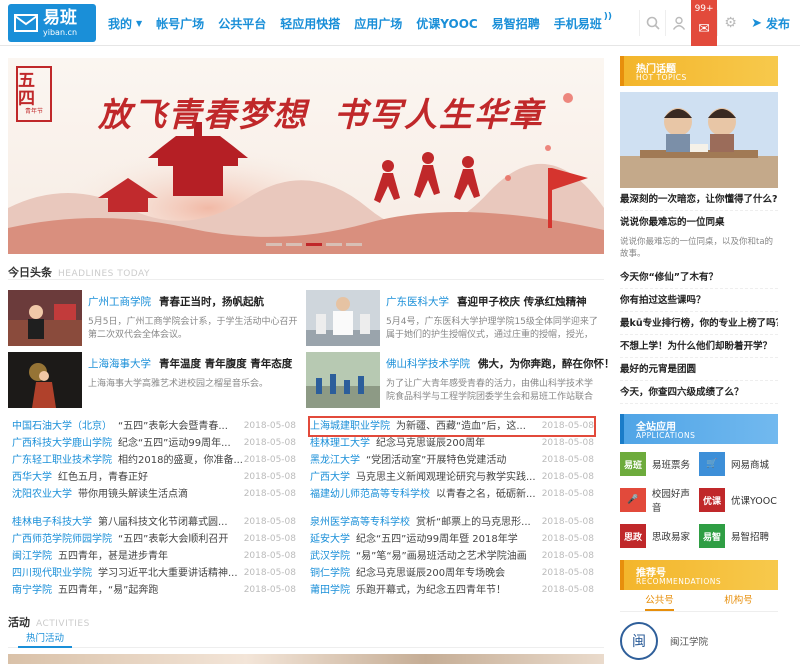 The image size is (800, 664). What do you see at coordinates (699, 601) in the screenshot?
I see `recommendation-tabs: 公共号 机构号` at bounding box center [699, 601].